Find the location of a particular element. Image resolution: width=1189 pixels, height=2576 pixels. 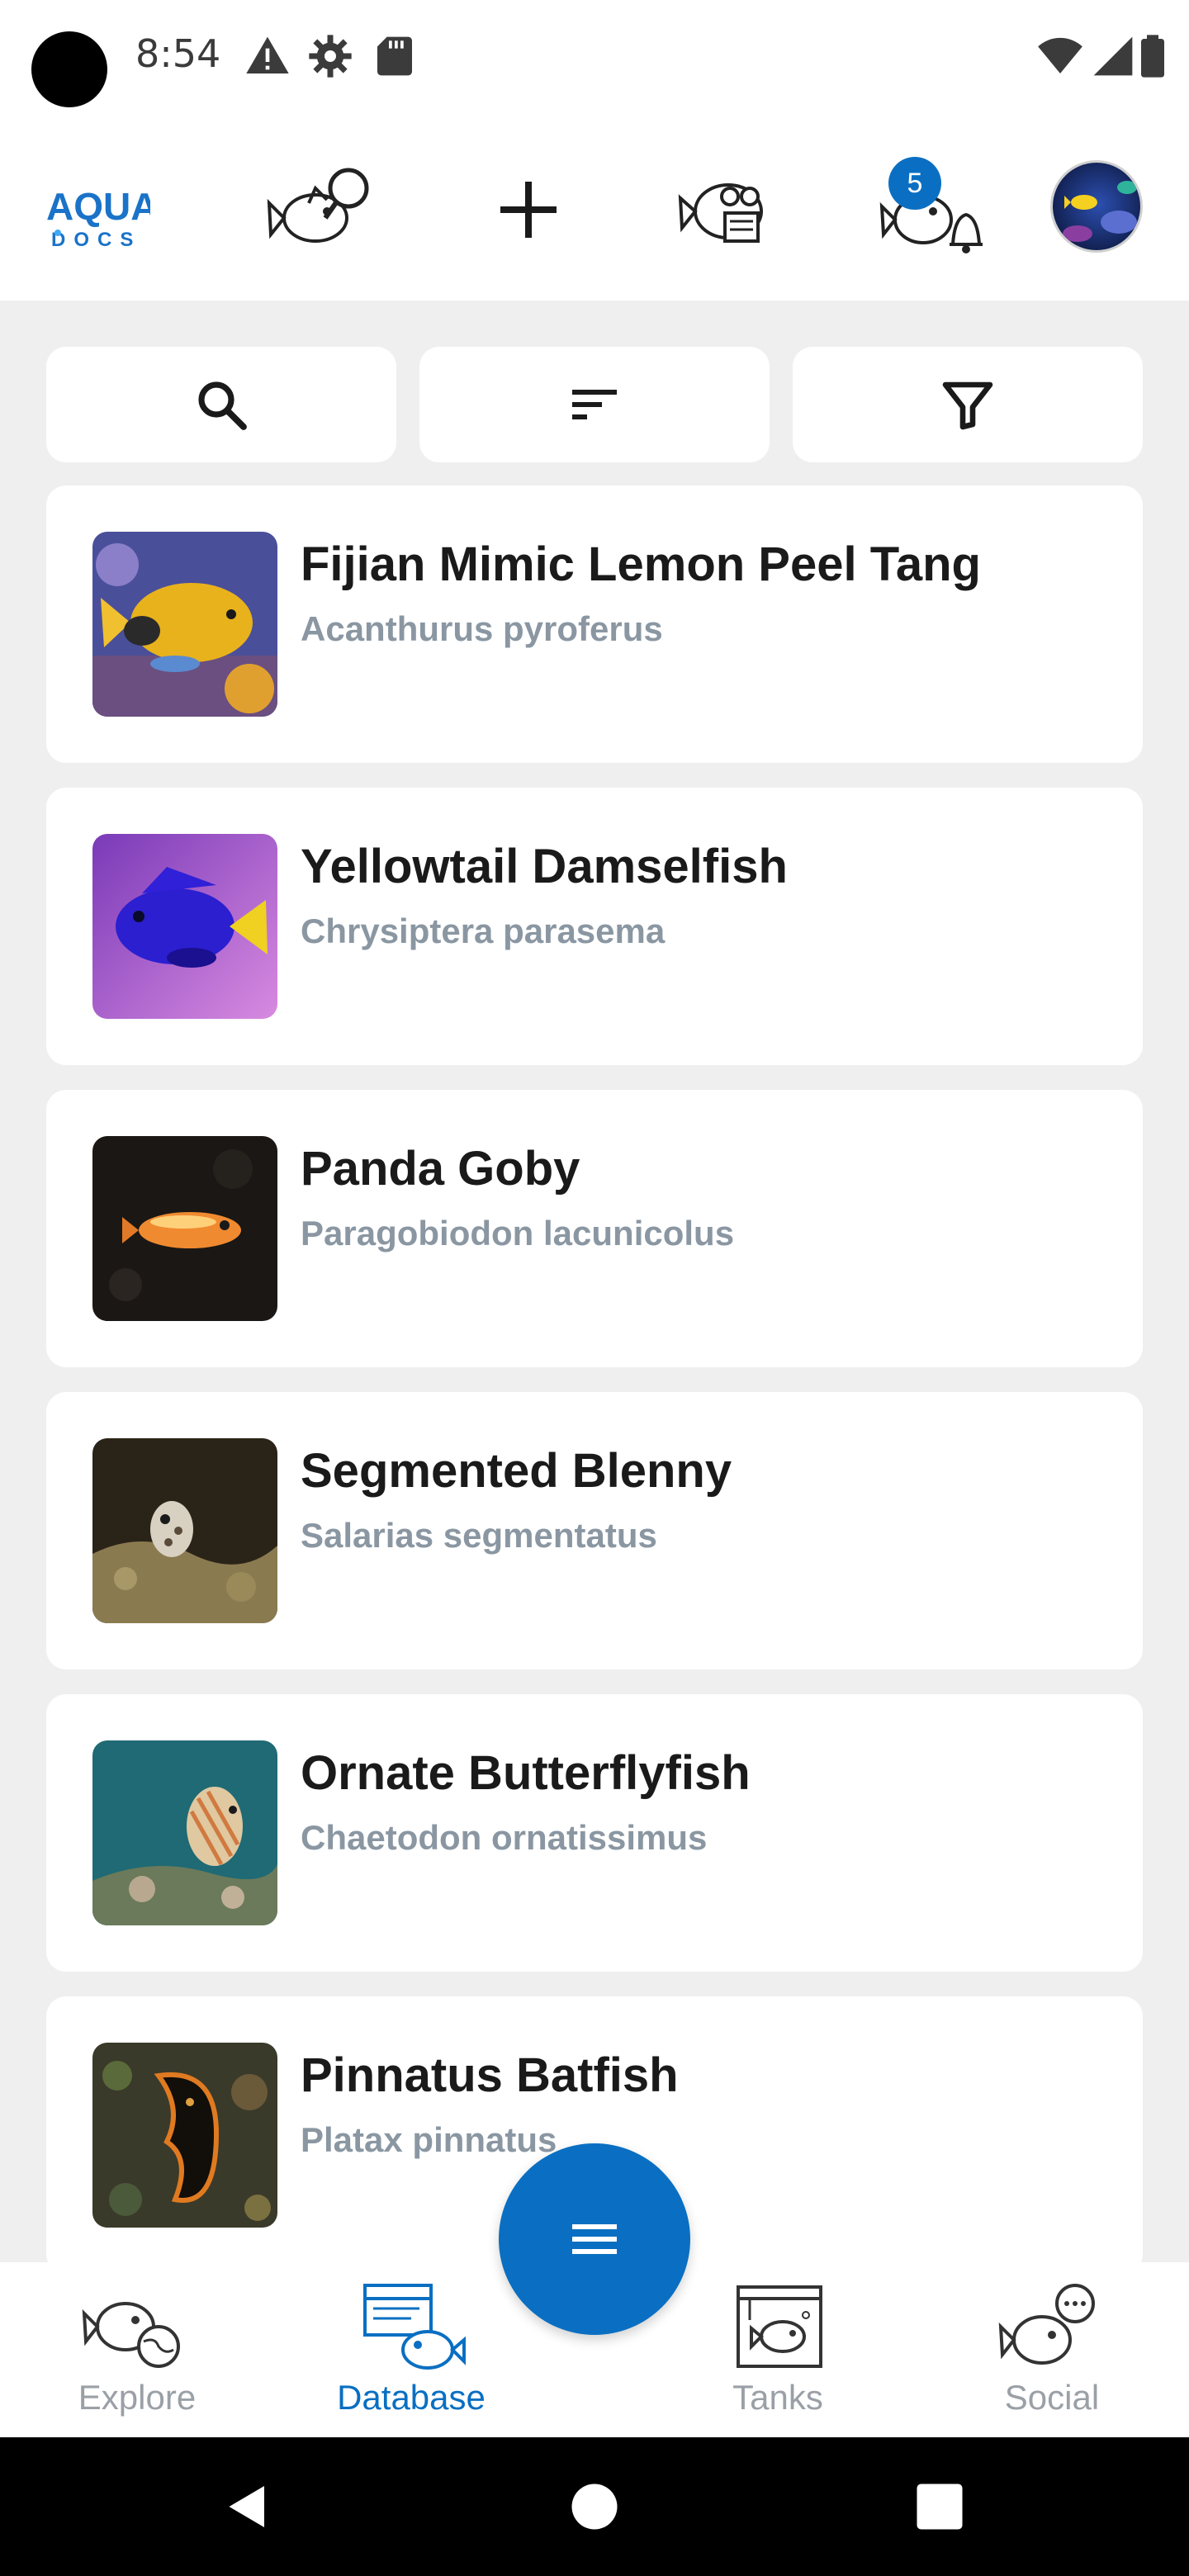

species-card: Segmented Blenny Salarias segmentatus is located at coordinates (594, 1530).